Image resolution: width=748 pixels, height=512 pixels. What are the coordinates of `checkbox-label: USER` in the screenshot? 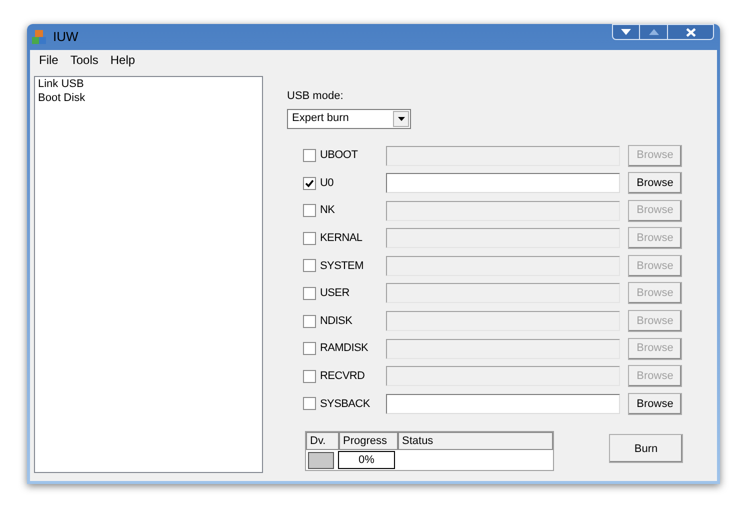 It's located at (335, 294).